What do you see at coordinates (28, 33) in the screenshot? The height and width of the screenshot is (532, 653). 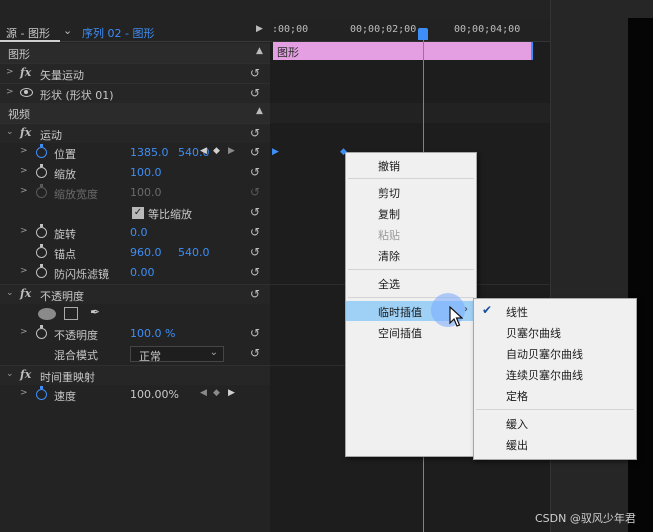 I see `source-tab: 源 - 图形` at bounding box center [28, 33].